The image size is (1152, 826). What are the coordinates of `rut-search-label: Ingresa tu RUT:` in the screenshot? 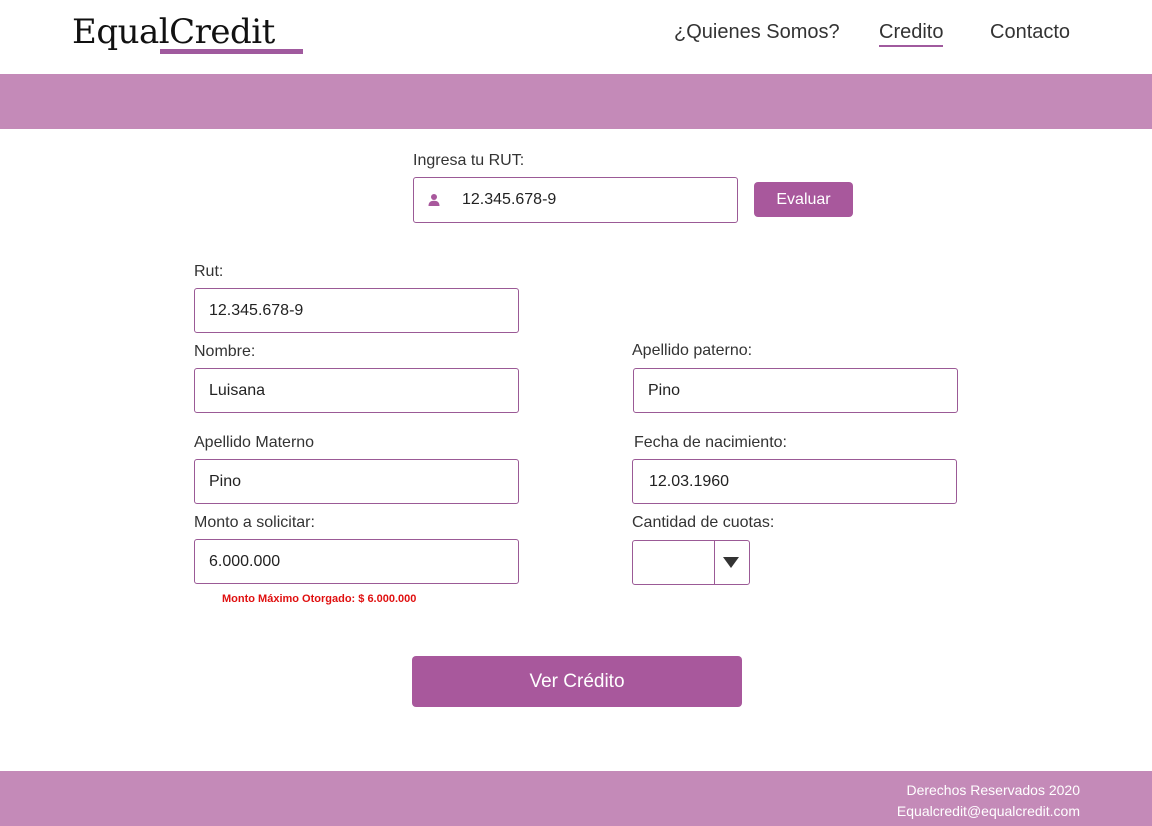 It's located at (469, 160).